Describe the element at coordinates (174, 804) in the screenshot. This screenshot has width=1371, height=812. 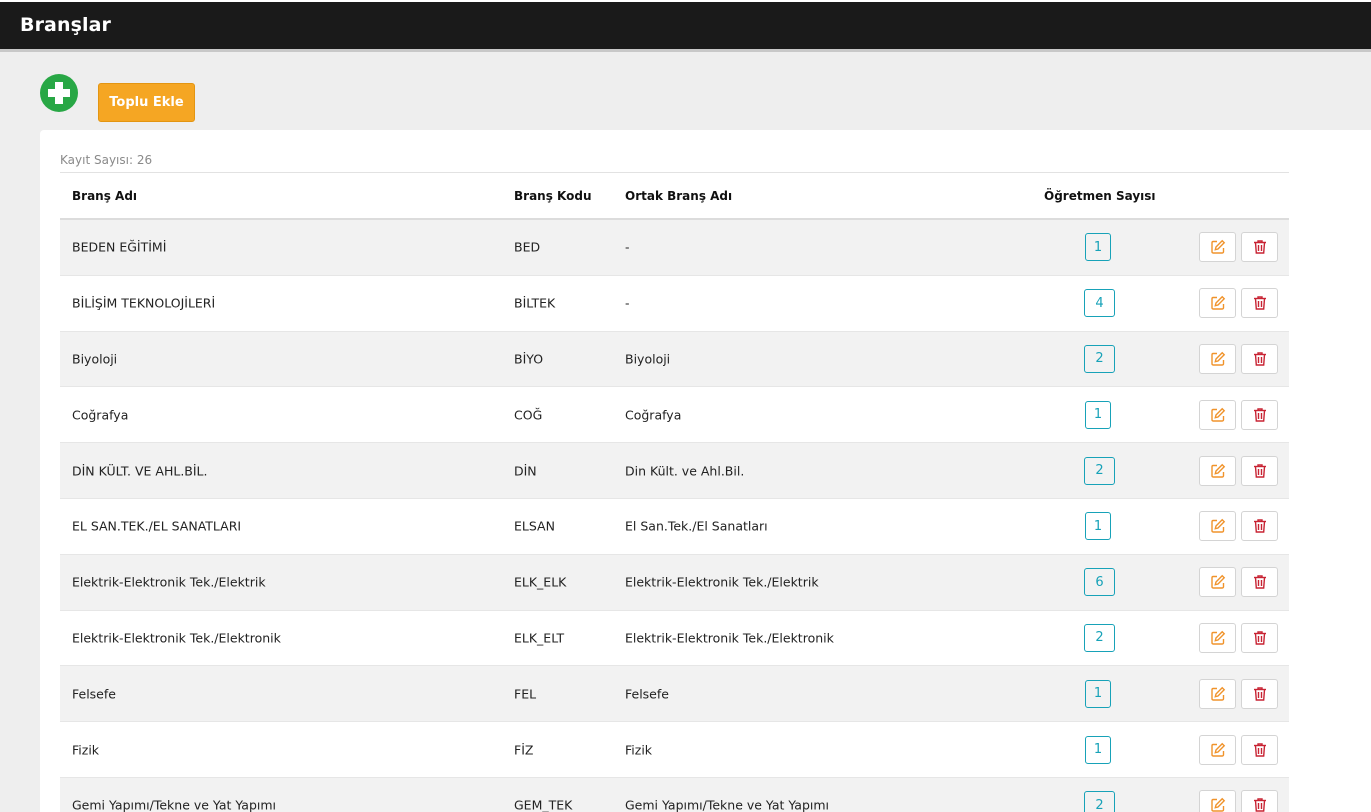
I see `branch-name: Gemi Yapımı/Tekne ve Yat Yapımı` at that location.